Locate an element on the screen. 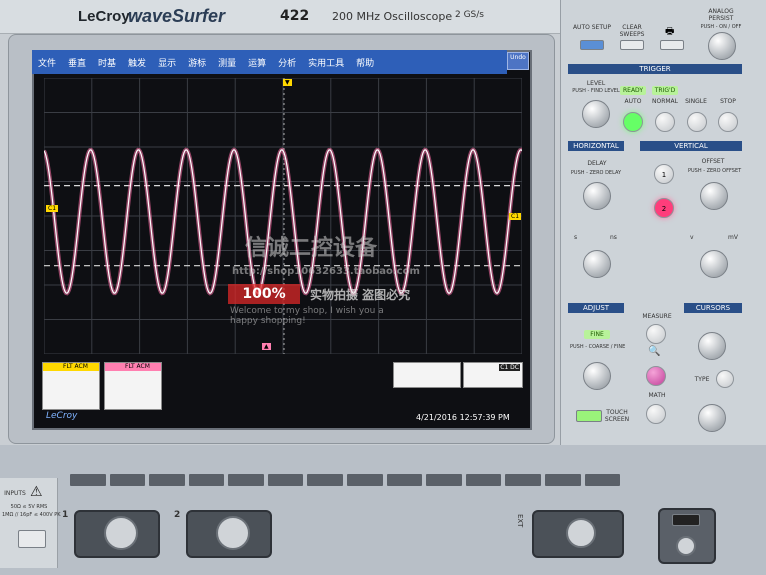 The width and height of the screenshot is (766, 575). menu-item-9: 实用工具 is located at coordinates (326, 62).